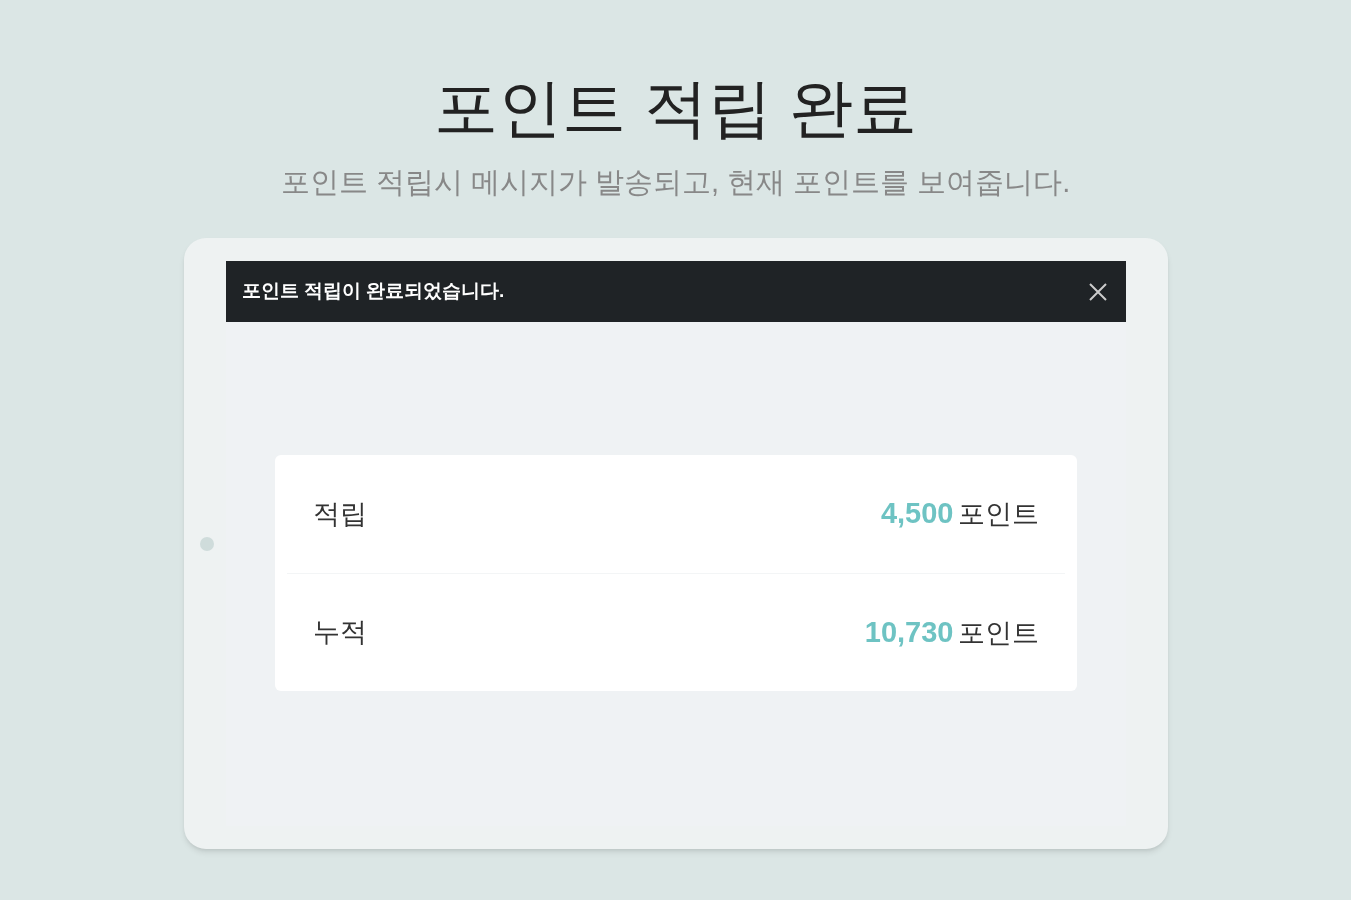  Describe the element at coordinates (373, 291) in the screenshot. I see `notification-message: 포인트 적립이 완료되었습니다.` at that location.